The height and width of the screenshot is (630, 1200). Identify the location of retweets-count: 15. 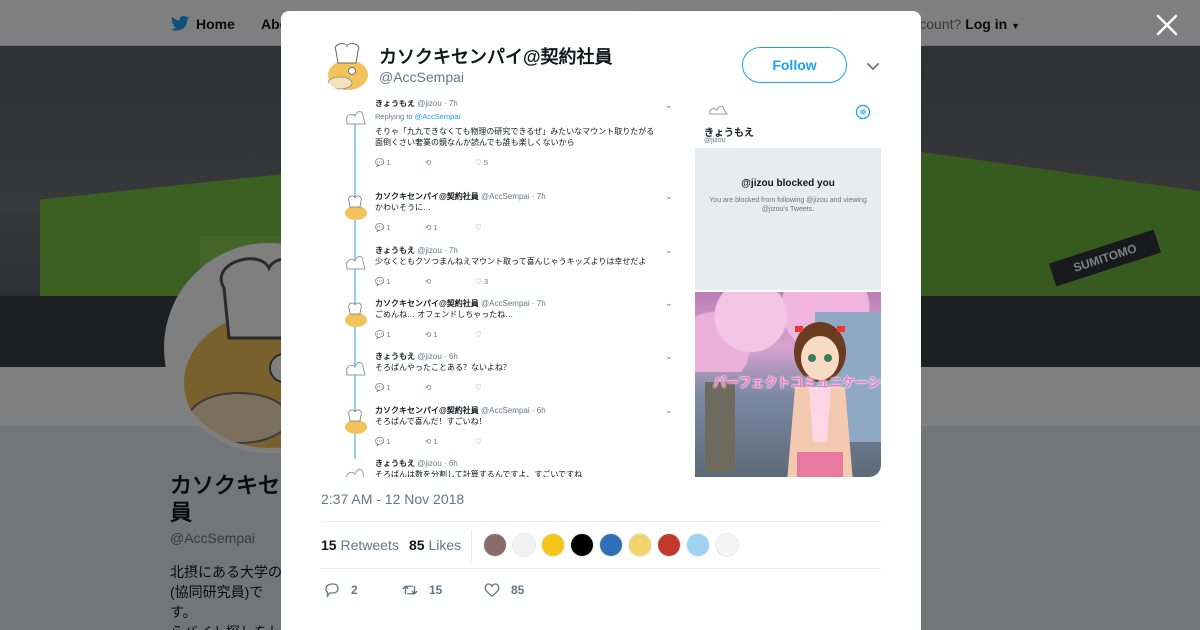
(329, 545).